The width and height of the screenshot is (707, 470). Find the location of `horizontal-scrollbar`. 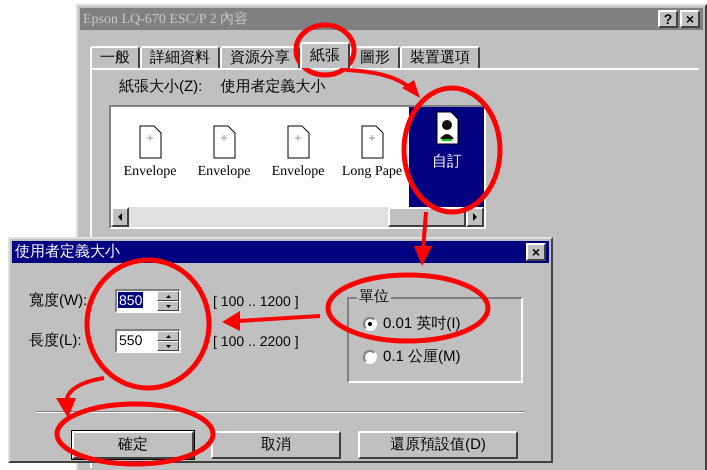

horizontal-scrollbar is located at coordinates (297, 216).